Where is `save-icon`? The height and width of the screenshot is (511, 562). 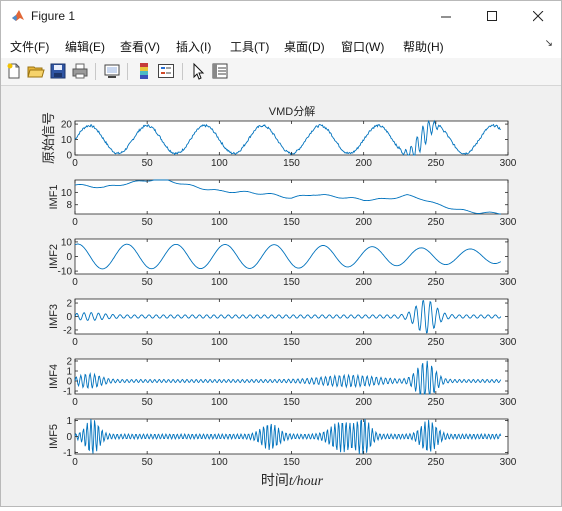
save-icon is located at coordinates (58, 71).